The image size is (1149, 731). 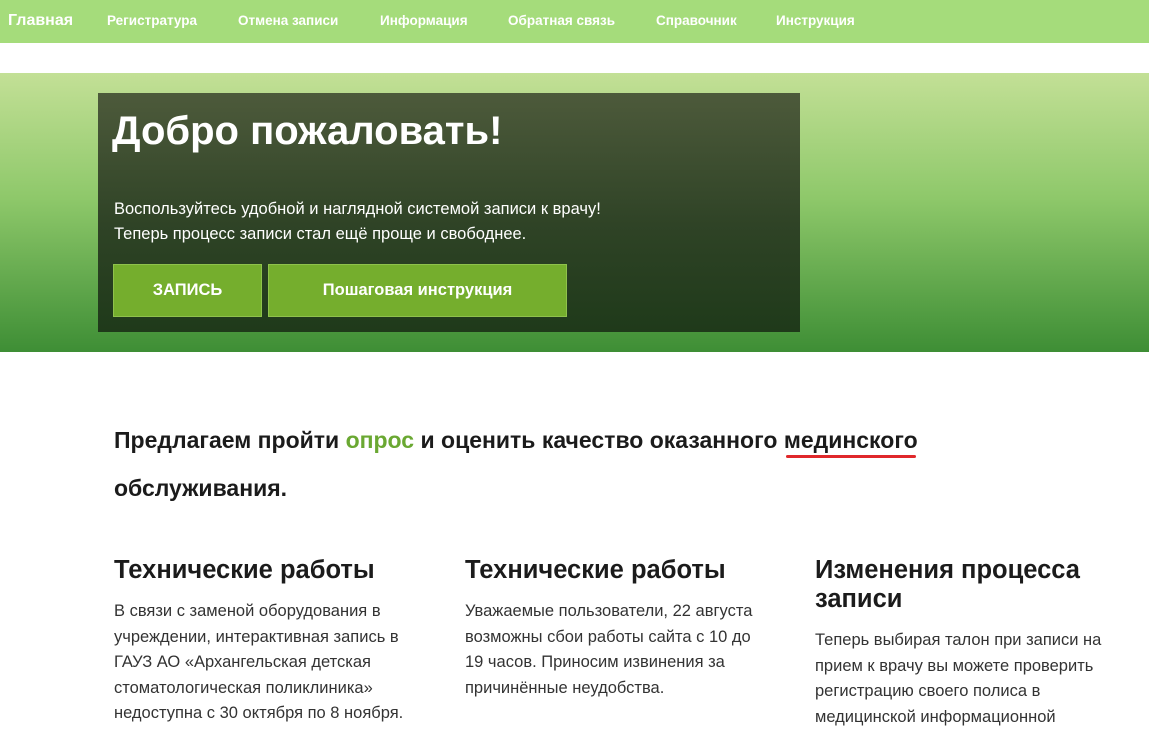 What do you see at coordinates (595, 662) in the screenshot?
I see `news-2-line: 19 часов. Приносим извинения за` at bounding box center [595, 662].